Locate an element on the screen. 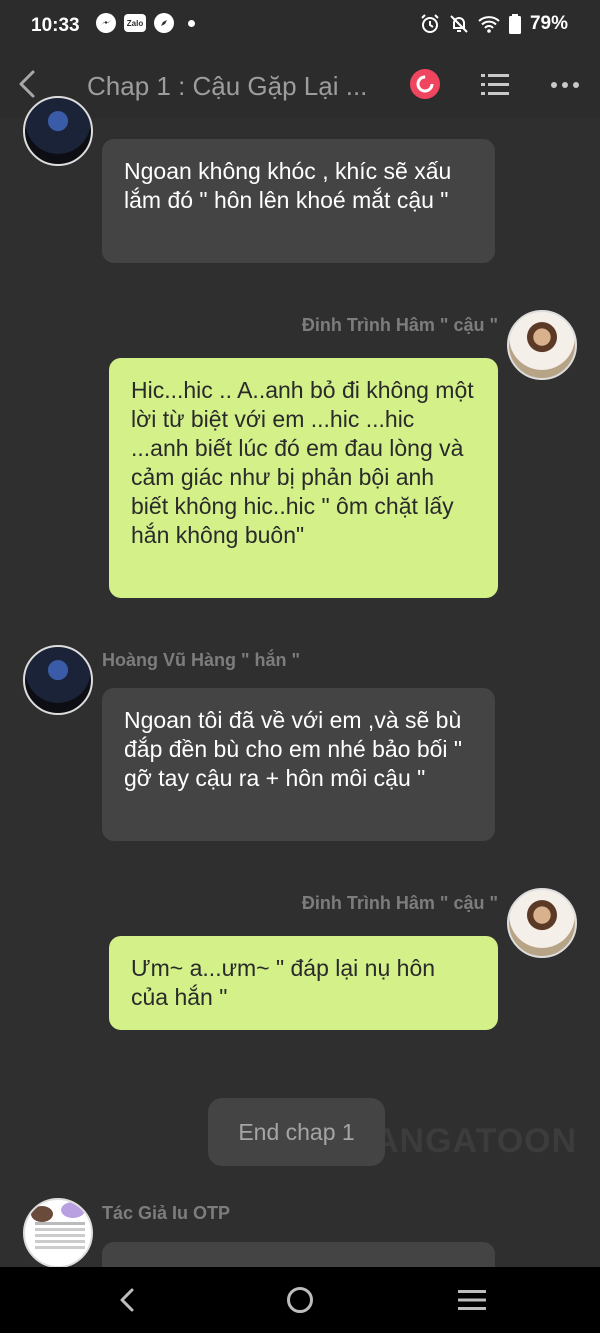 The width and height of the screenshot is (600, 1333). battery-percent: 79% is located at coordinates (548, 23).